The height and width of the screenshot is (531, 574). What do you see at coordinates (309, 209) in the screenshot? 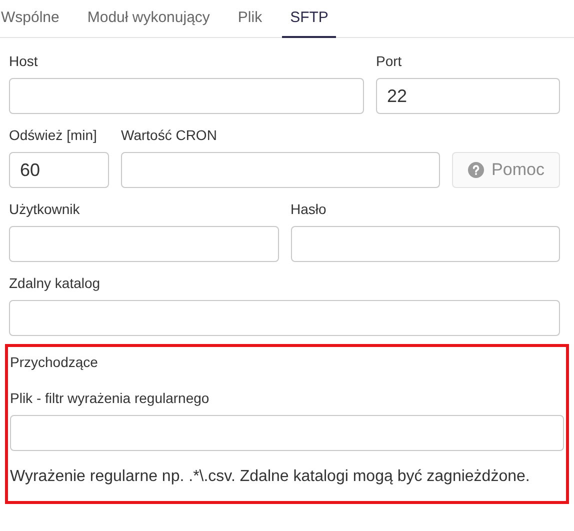
I see `field-label: Hasło` at bounding box center [309, 209].